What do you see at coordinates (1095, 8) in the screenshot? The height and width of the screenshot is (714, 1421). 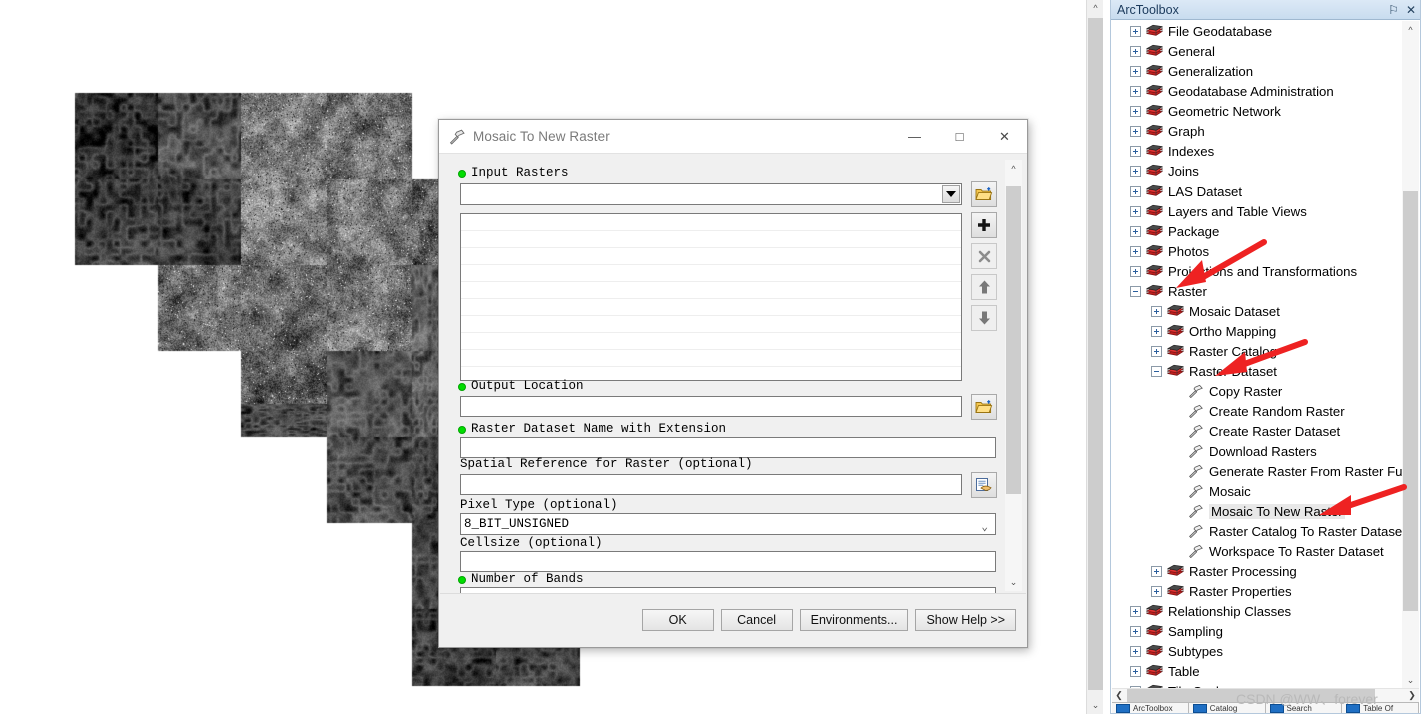 I see `map-scroll-up-icon: ^` at bounding box center [1095, 8].